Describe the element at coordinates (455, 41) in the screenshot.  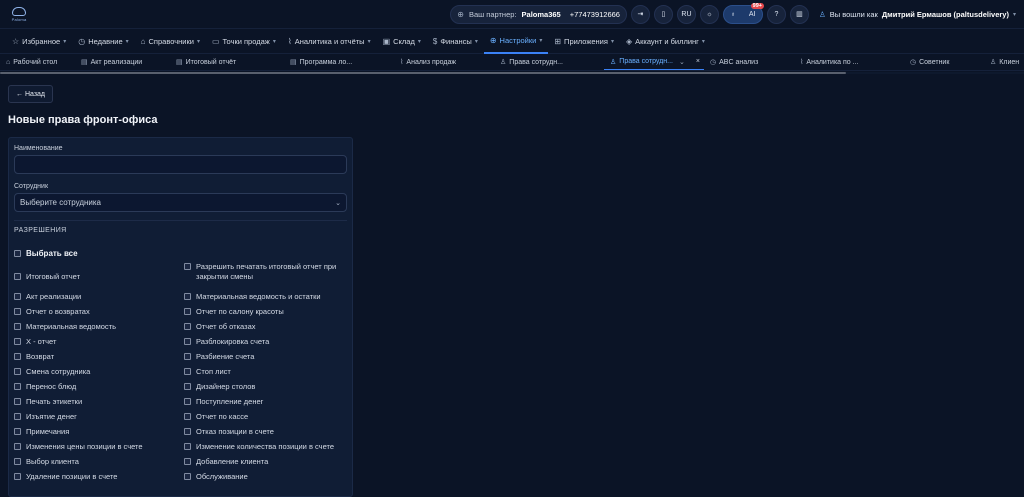
I see `menu-item-6: $ Финансы ▾` at that location.